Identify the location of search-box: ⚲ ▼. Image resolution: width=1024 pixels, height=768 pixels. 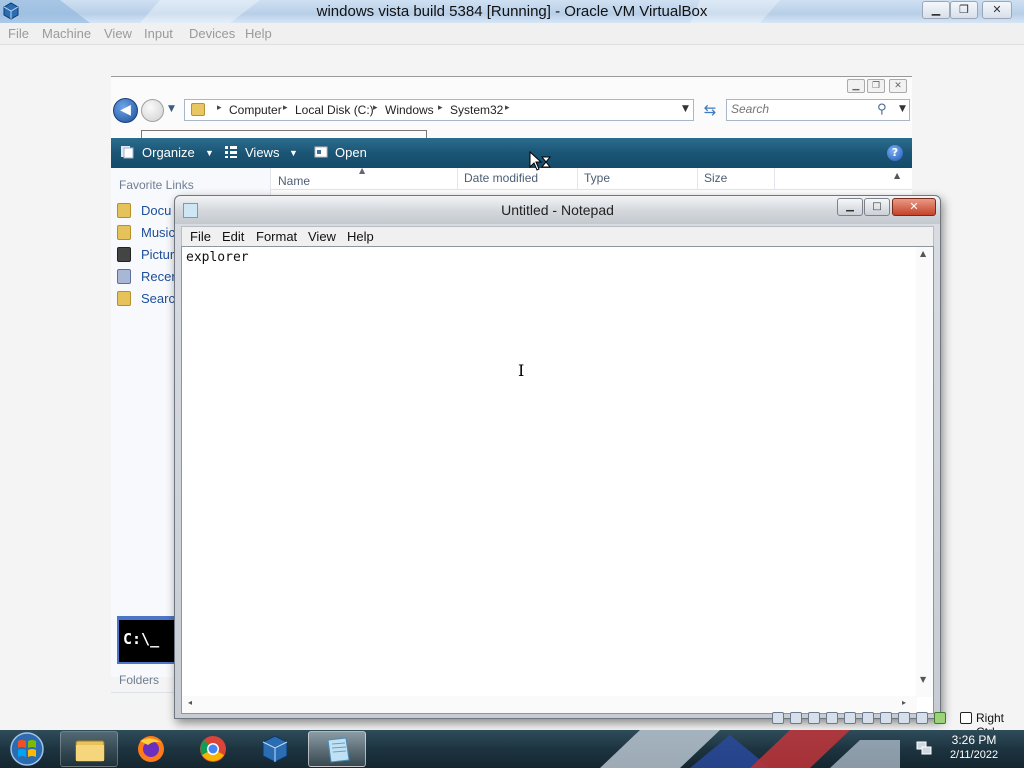
(818, 110).